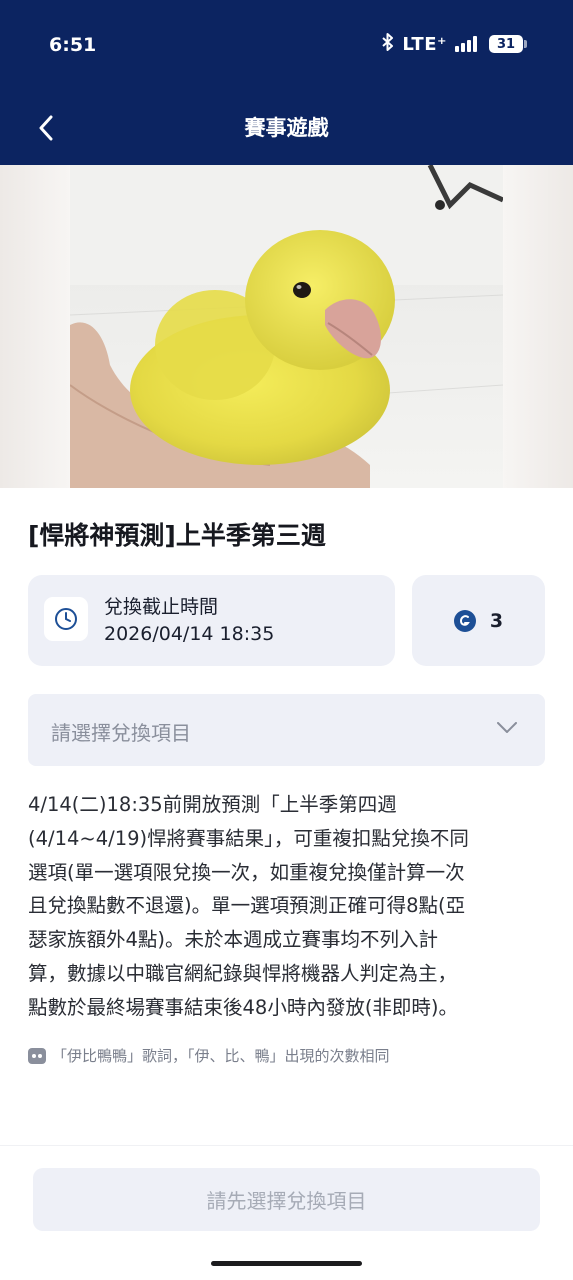 The height and width of the screenshot is (1280, 573). What do you see at coordinates (507, 727) in the screenshot?
I see `chevron-down-icon` at bounding box center [507, 727].